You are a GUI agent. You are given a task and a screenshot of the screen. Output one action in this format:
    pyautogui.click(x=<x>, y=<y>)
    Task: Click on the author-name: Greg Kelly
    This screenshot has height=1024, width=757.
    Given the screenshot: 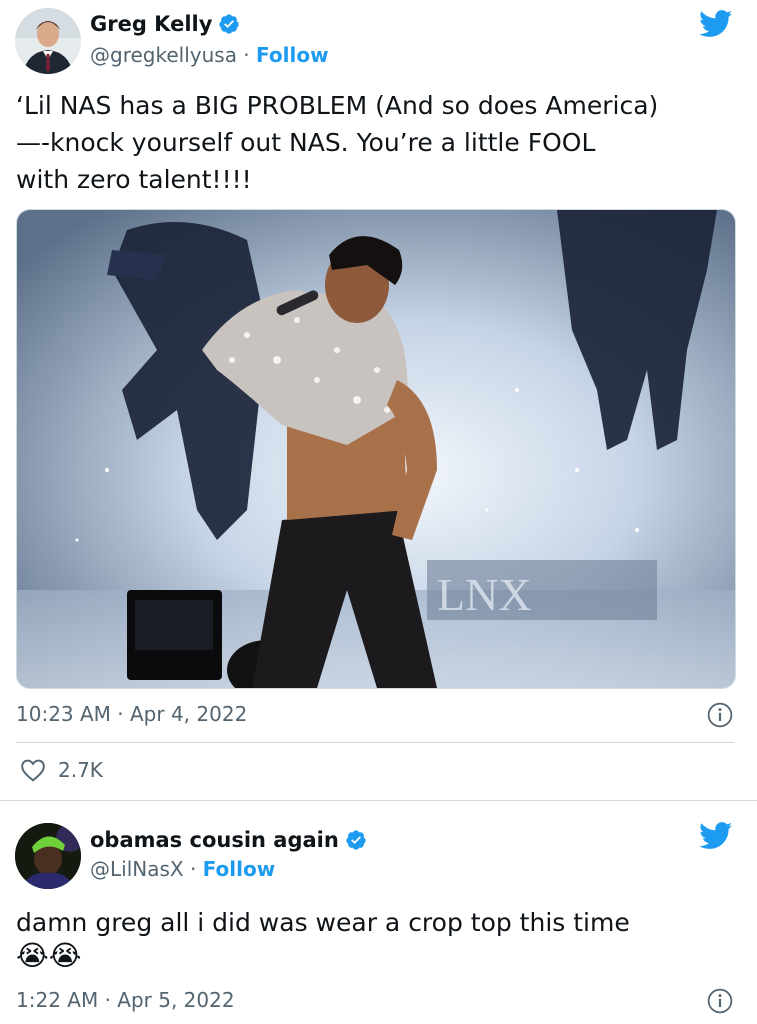 What is the action you would take?
    pyautogui.click(x=151, y=24)
    